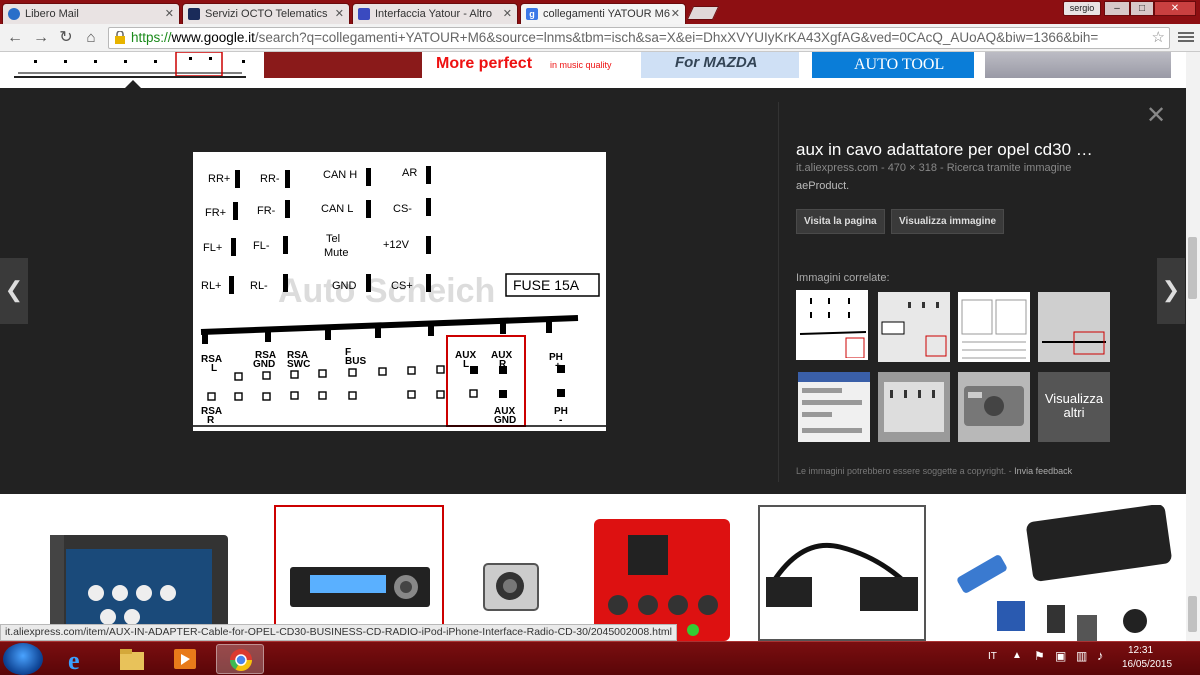  Describe the element at coordinates (1078, 65) in the screenshot. I see `thumbnail-gray` at that location.